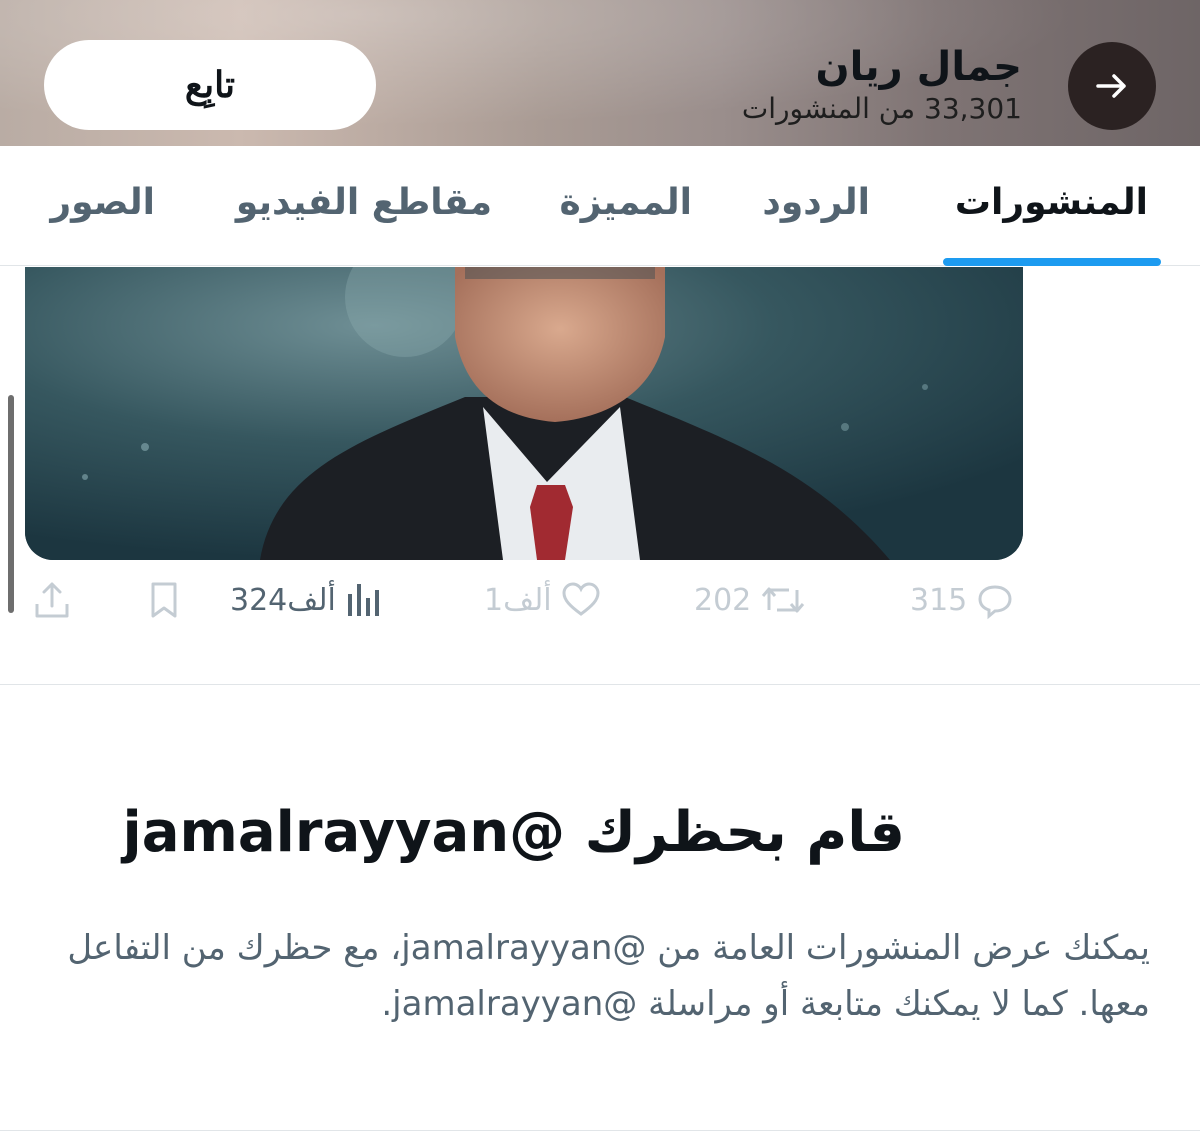  I want to click on bookmark-icon, so click(164, 600).